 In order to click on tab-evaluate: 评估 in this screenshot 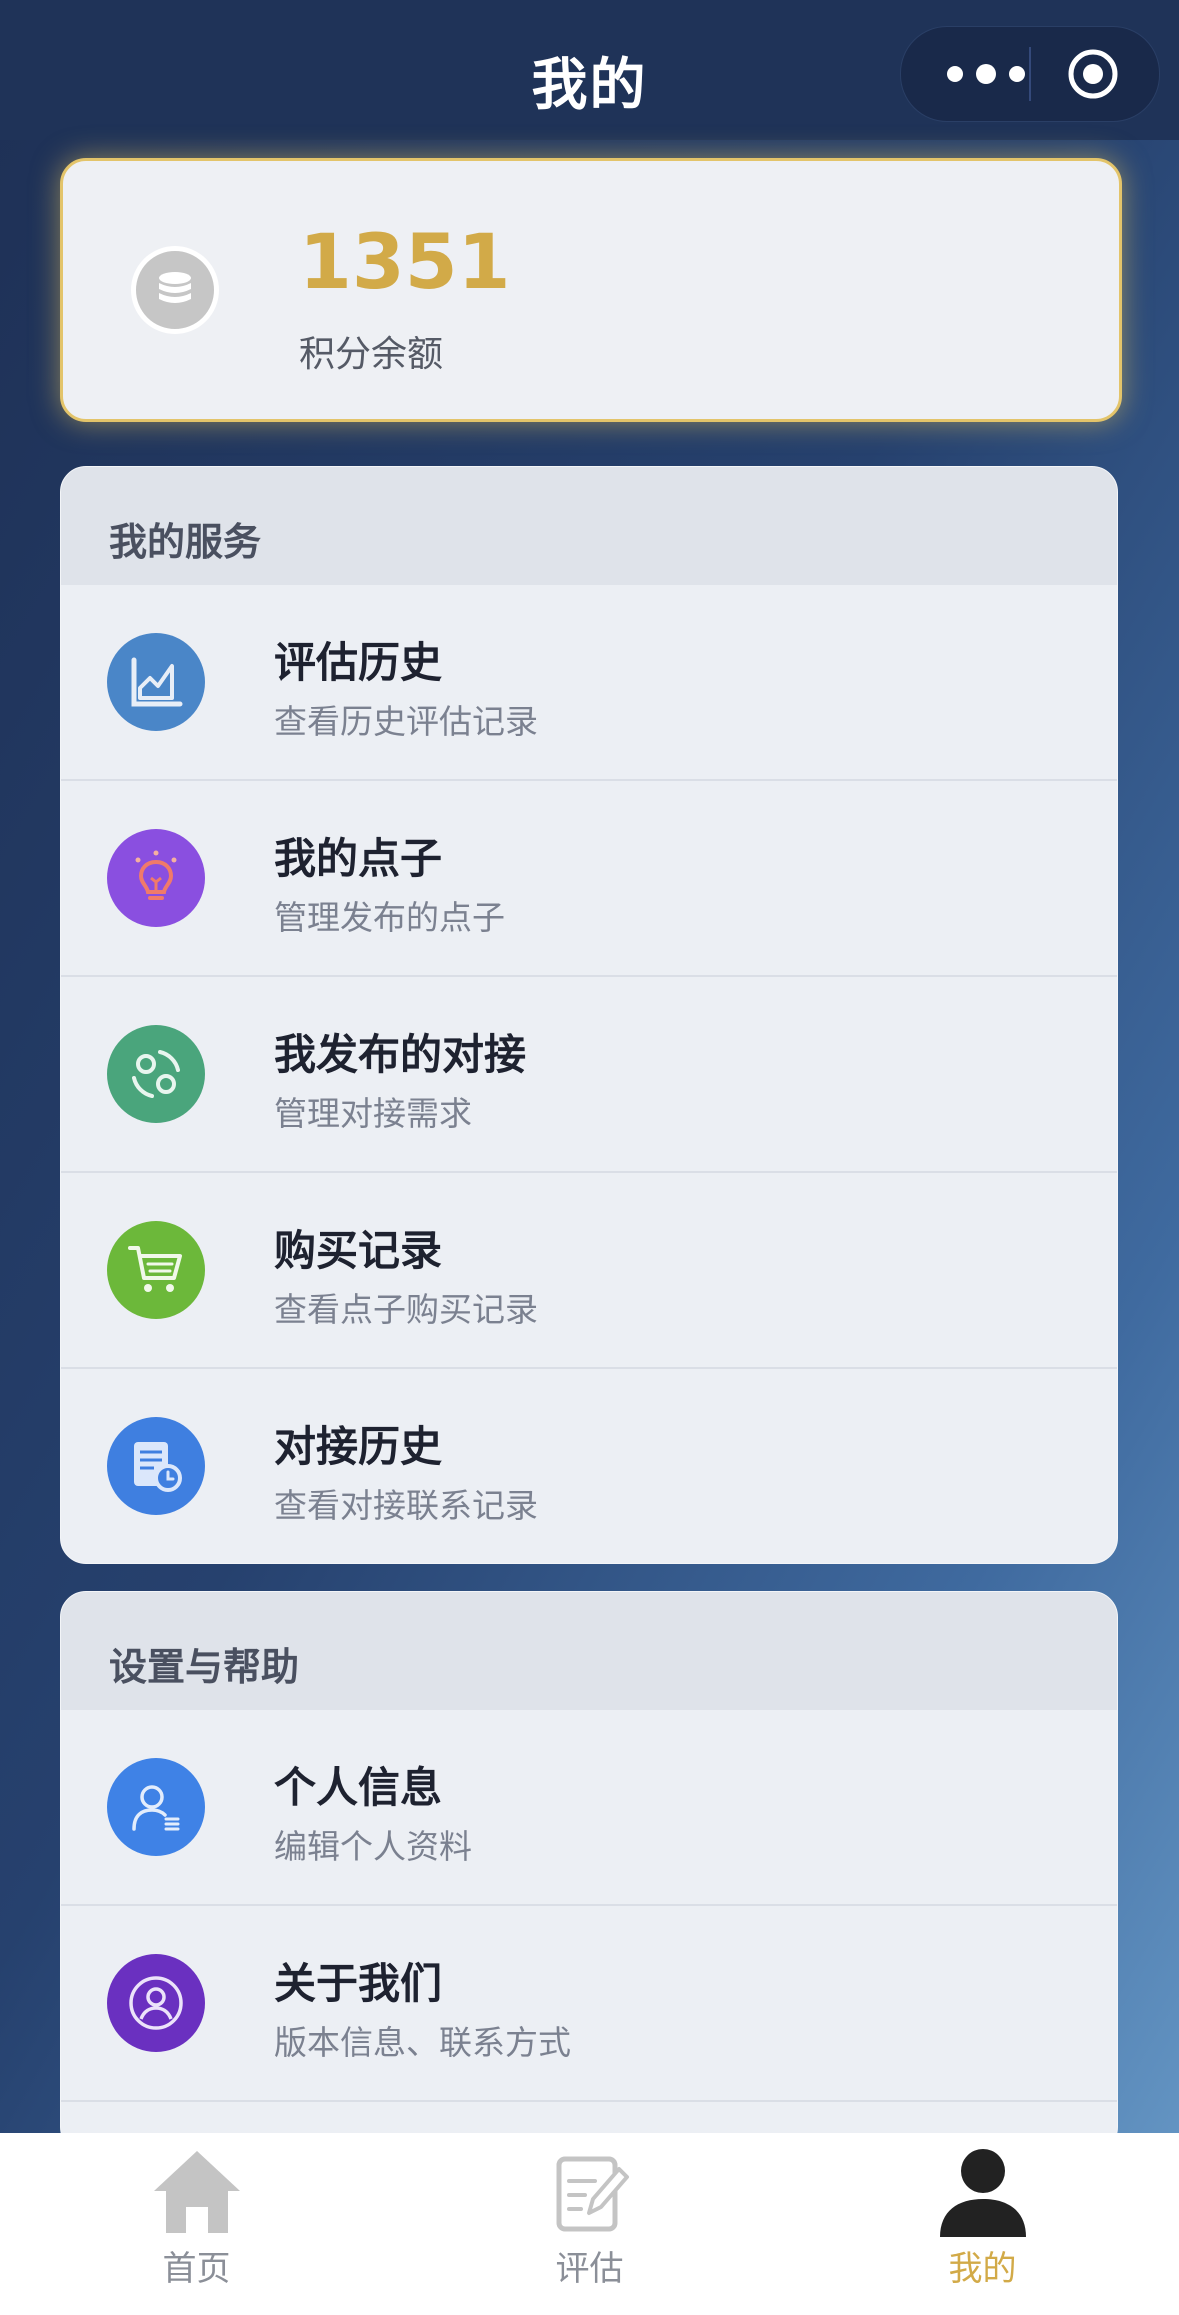, I will do `click(589, 2224)`.